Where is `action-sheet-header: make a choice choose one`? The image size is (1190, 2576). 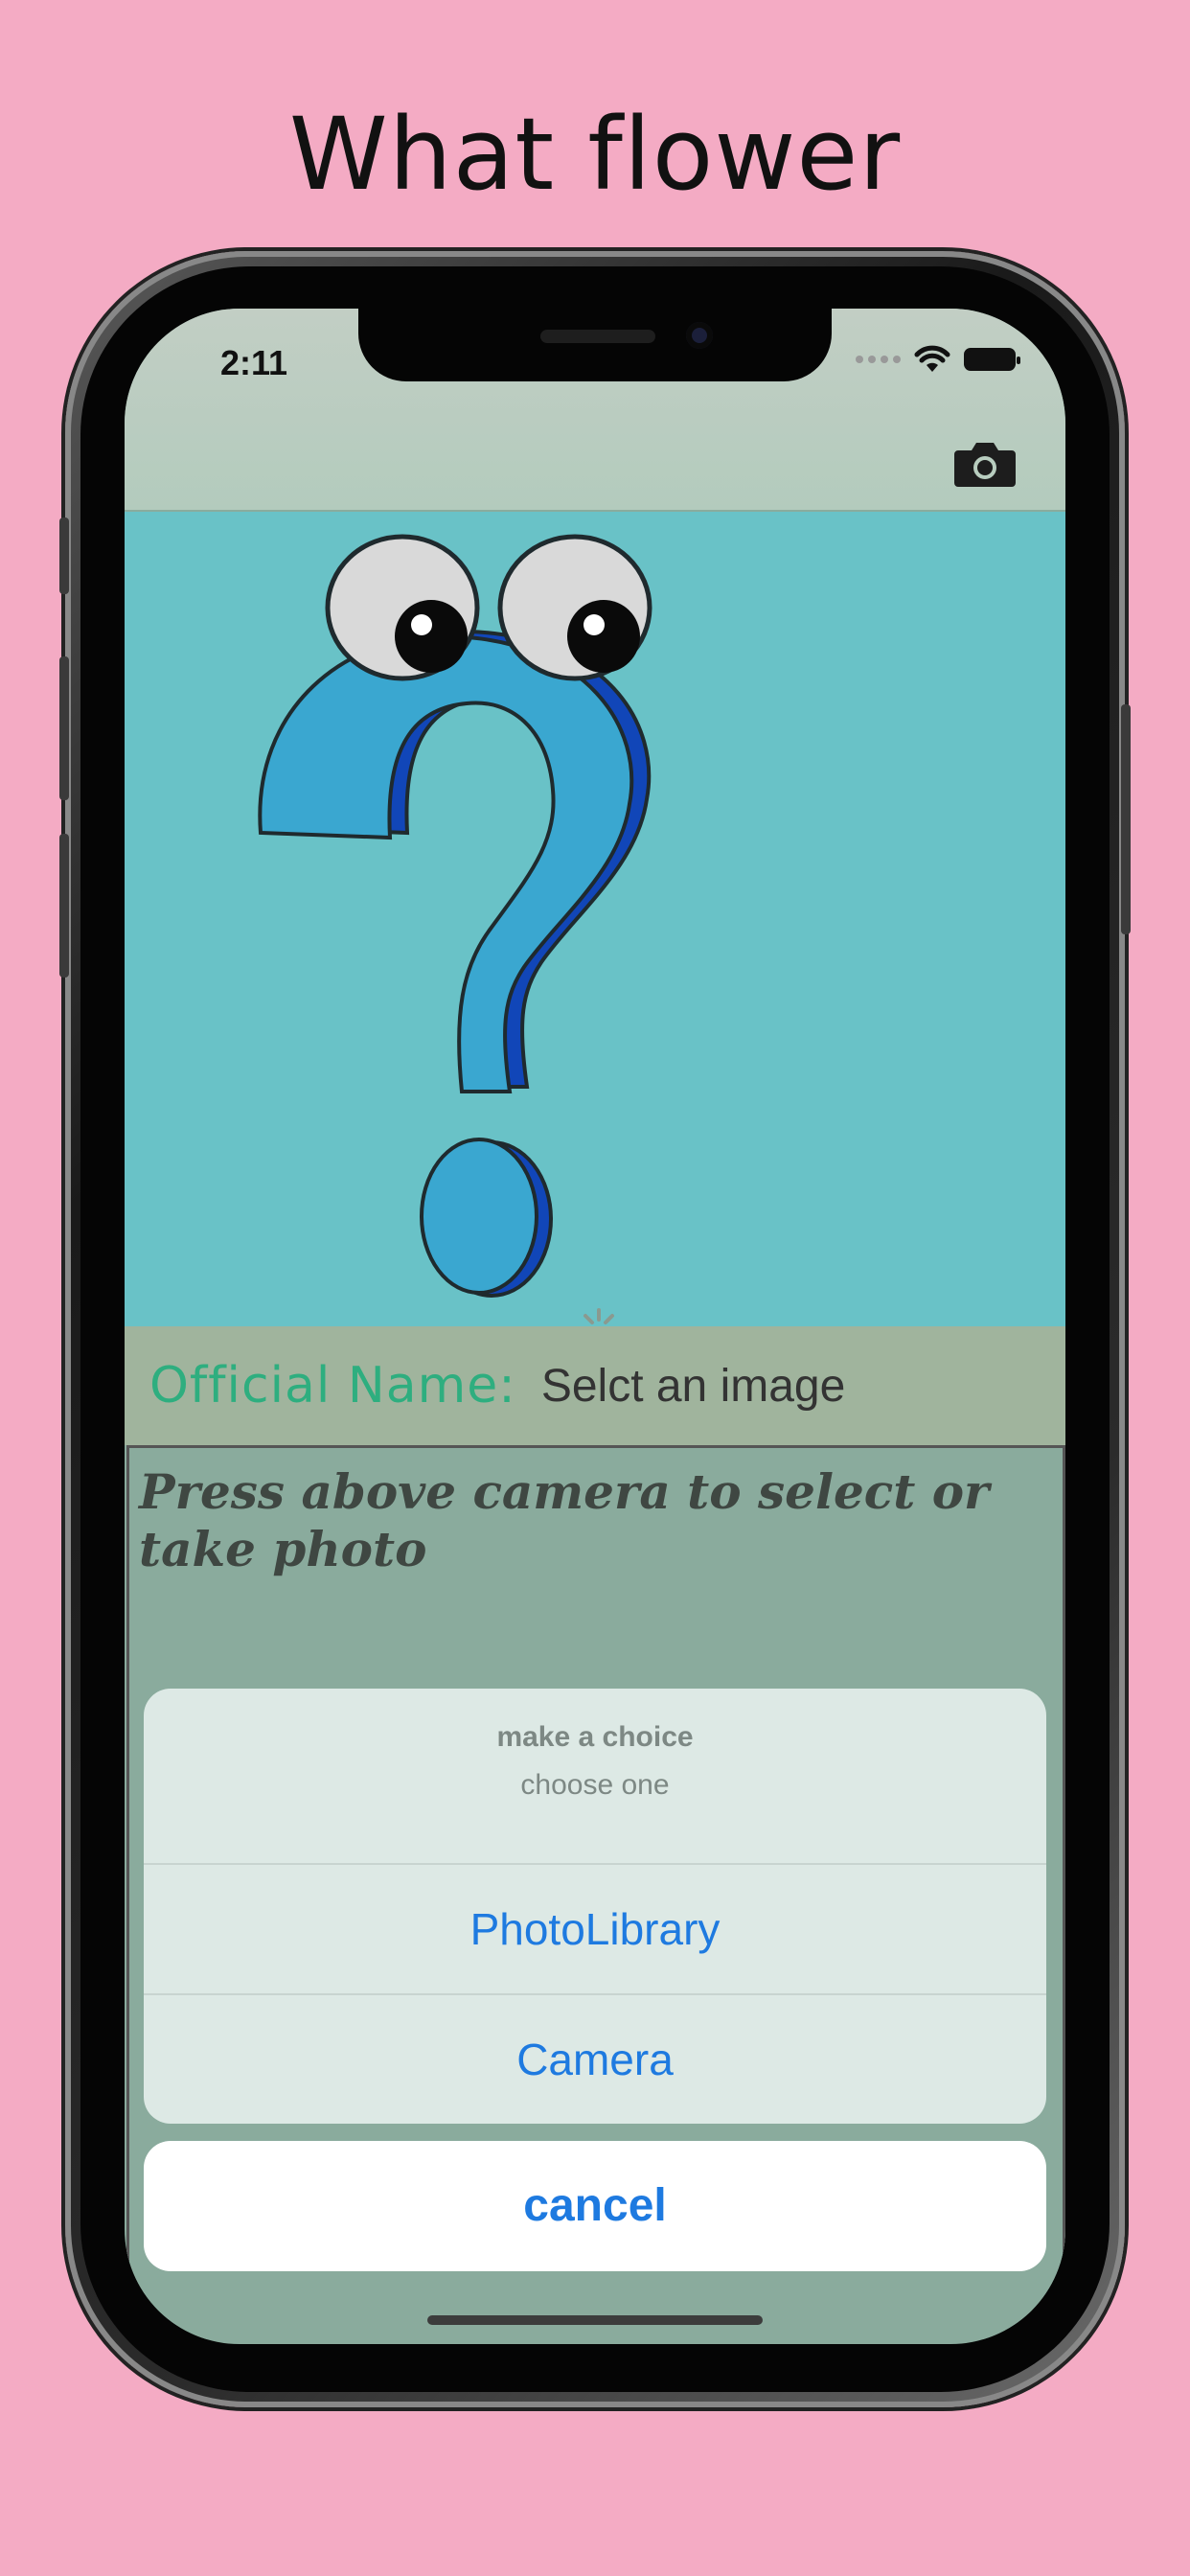
action-sheet-header: make a choice choose one is located at coordinates (595, 1777).